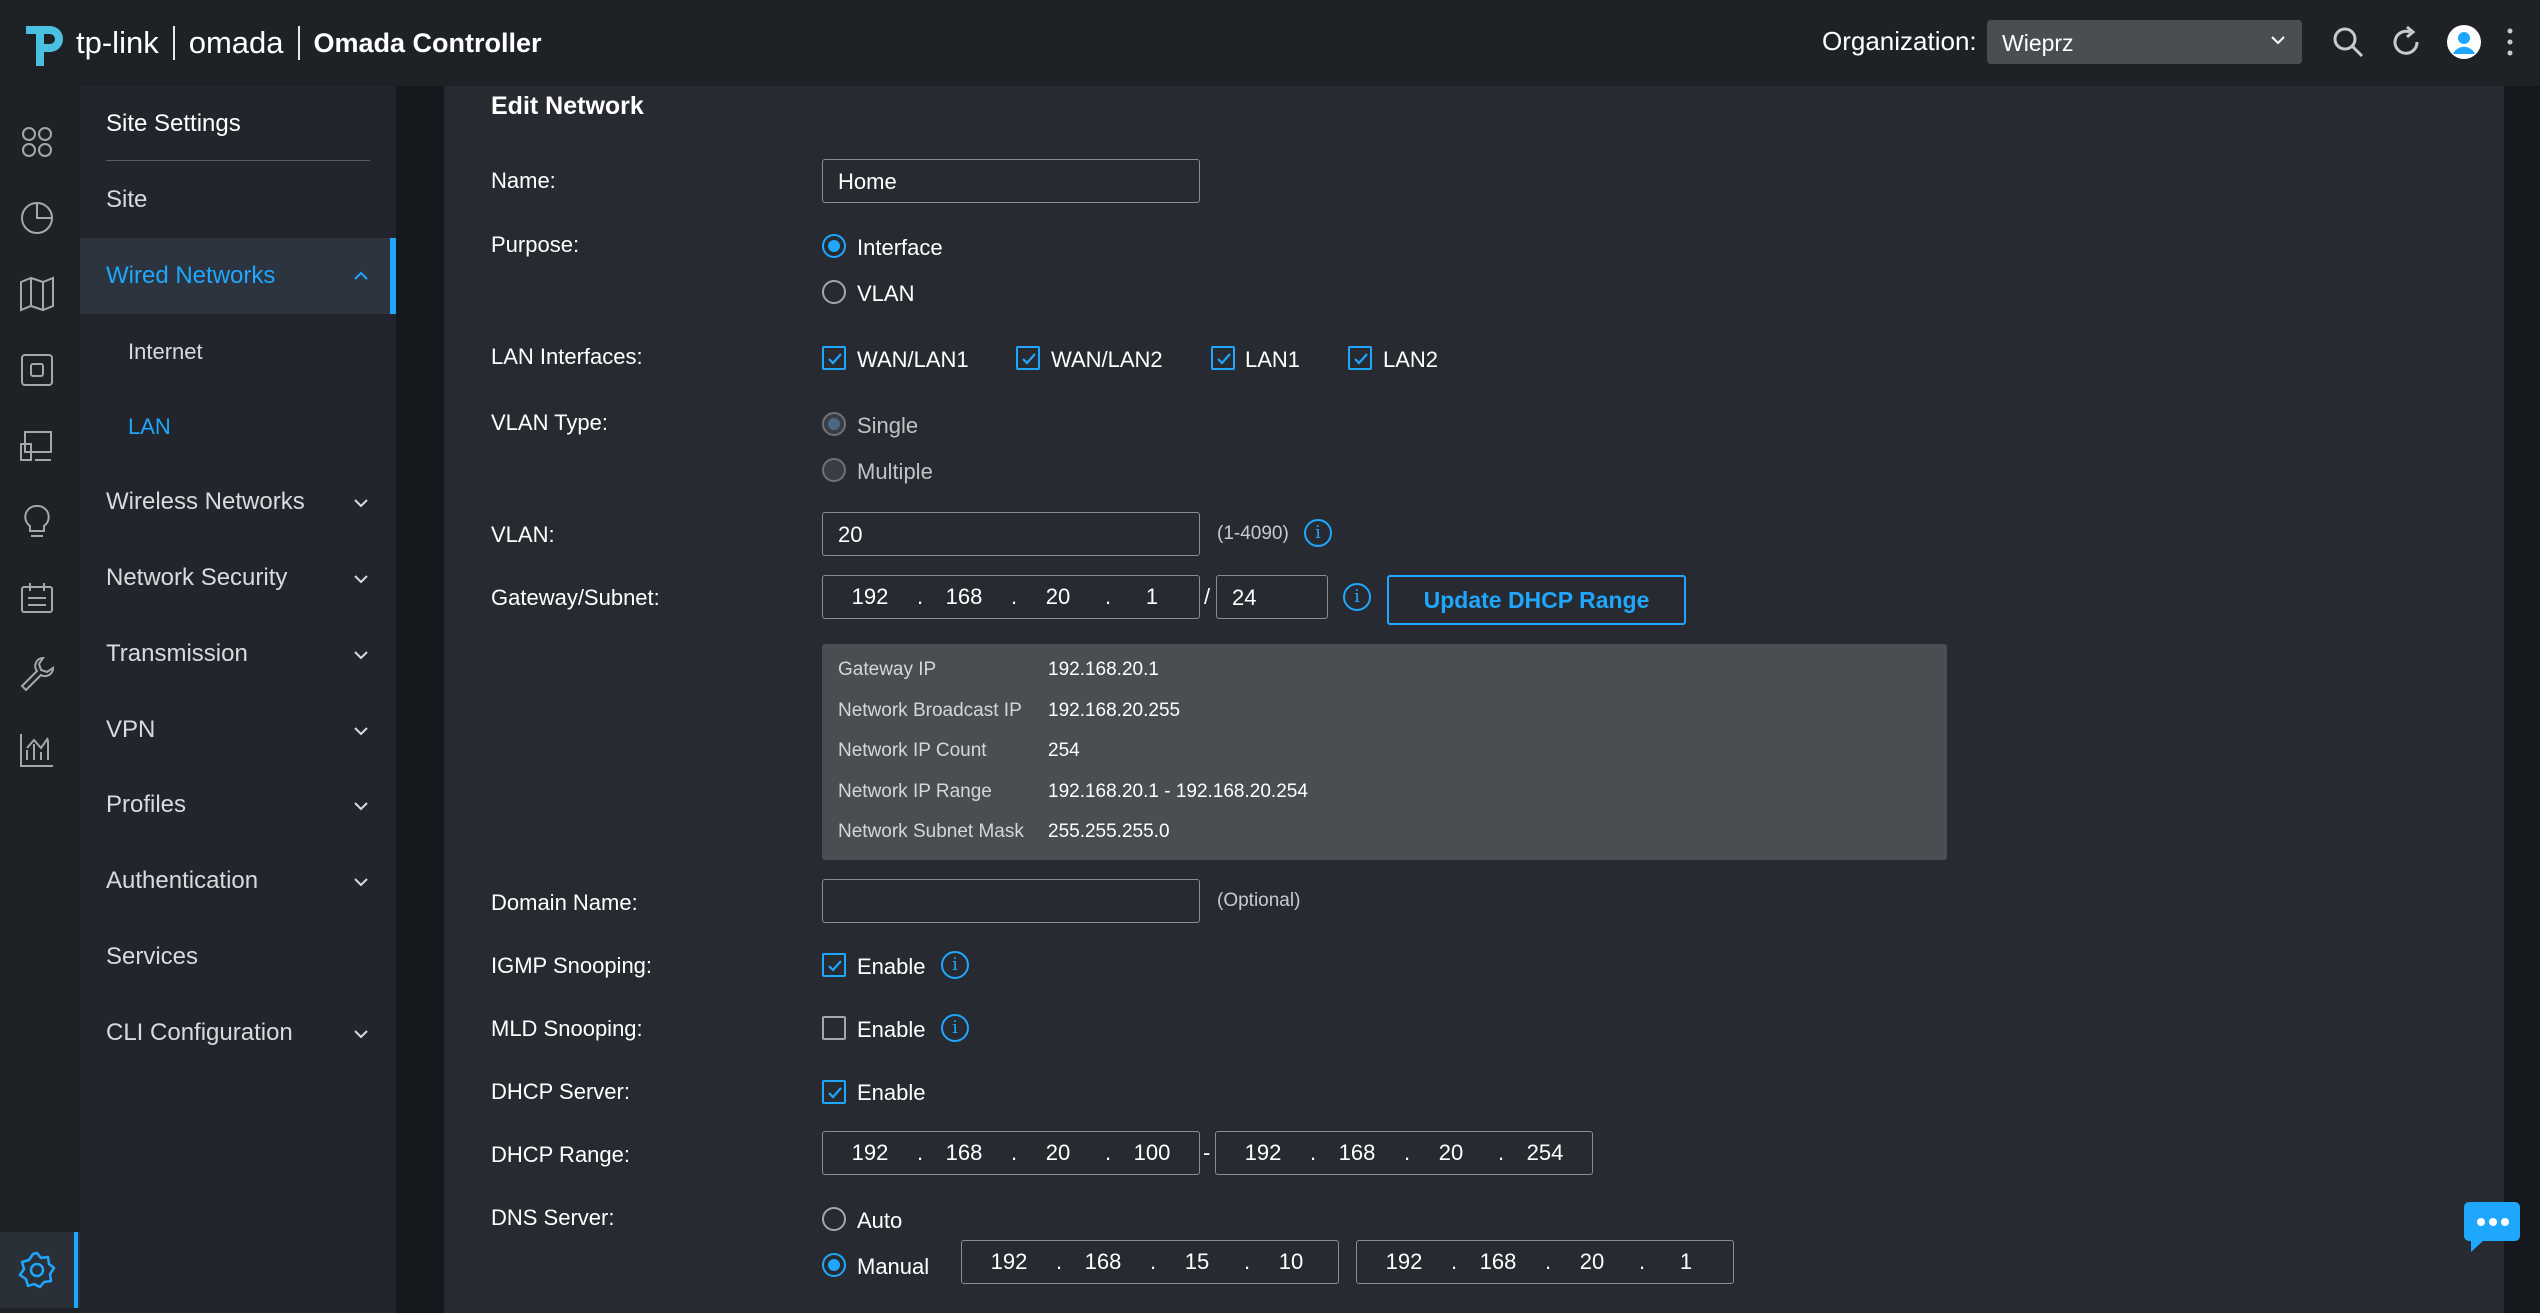  Describe the element at coordinates (236, 42) in the screenshot. I see `brand-omada: omada` at that location.